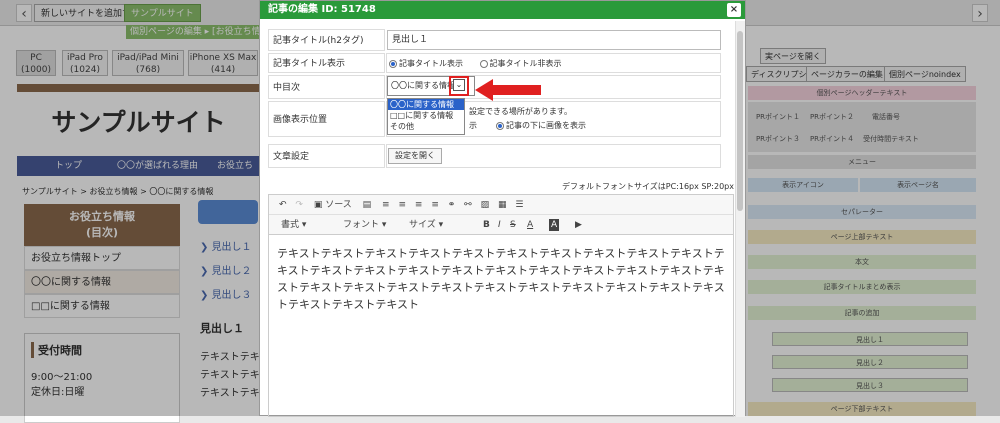  I want to click on youtube-icon: ▶, so click(578, 225).